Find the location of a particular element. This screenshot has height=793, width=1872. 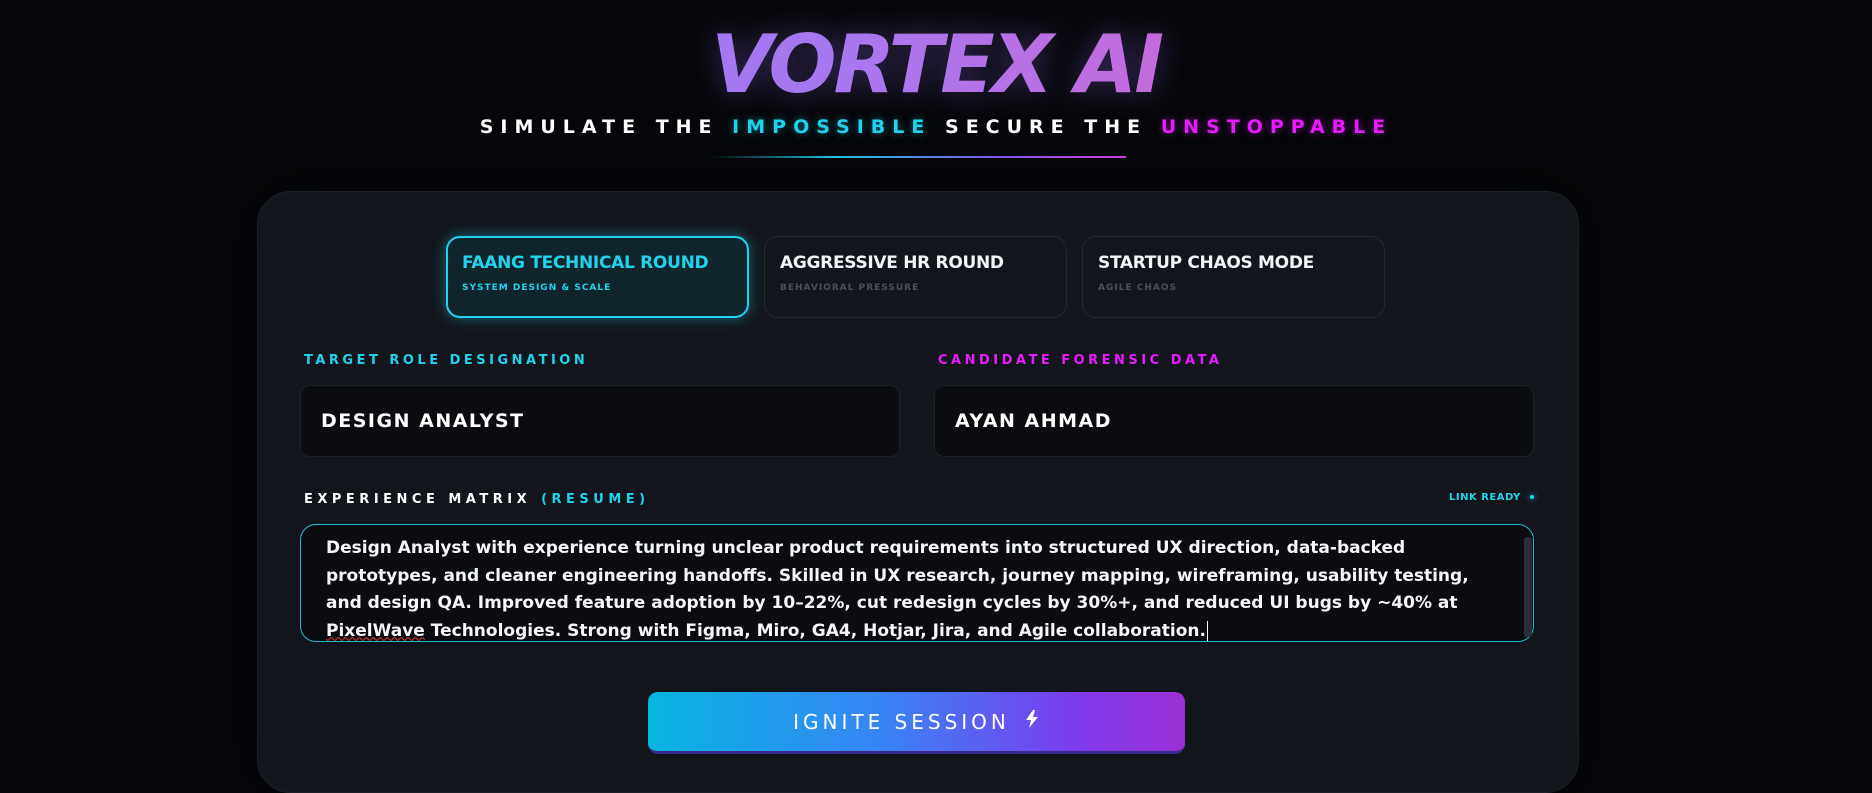

bolt-icon is located at coordinates (1032, 721).